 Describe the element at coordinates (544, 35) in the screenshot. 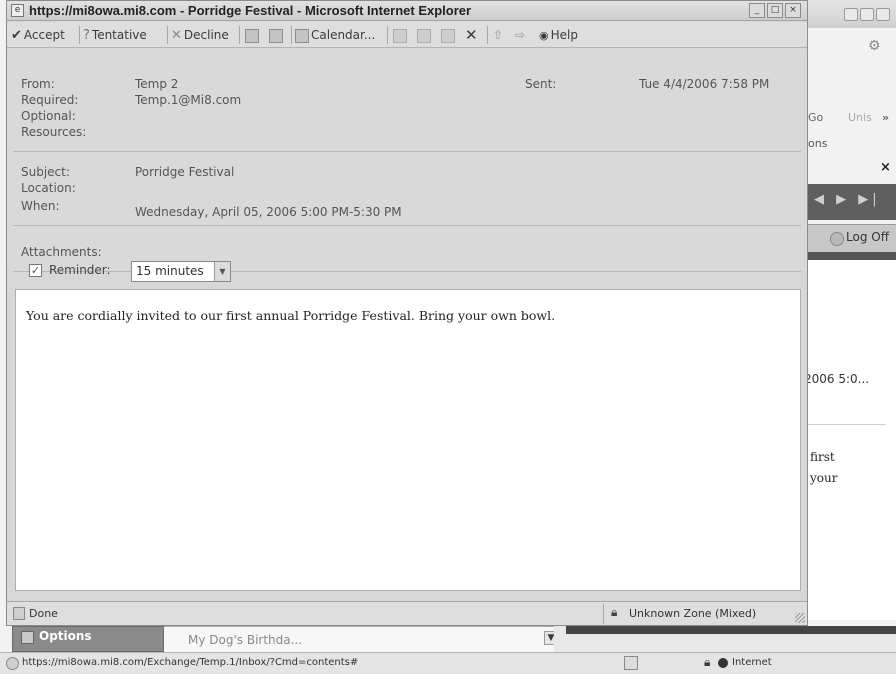

I see `help-icon: ◉` at that location.